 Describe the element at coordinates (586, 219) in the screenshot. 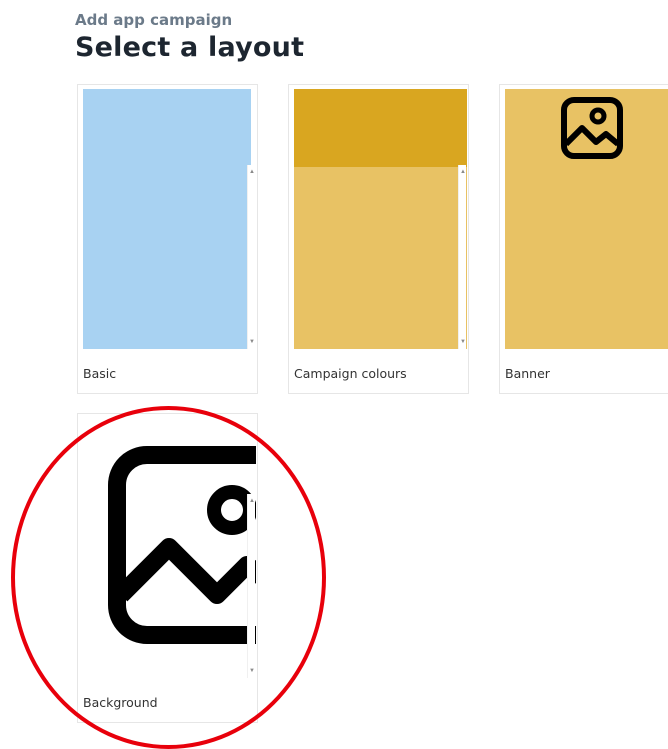

I see `layout-preview-banner` at that location.